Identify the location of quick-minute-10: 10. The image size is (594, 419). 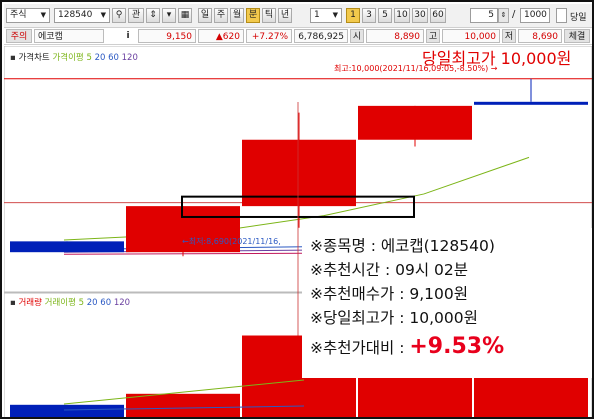
(402, 15).